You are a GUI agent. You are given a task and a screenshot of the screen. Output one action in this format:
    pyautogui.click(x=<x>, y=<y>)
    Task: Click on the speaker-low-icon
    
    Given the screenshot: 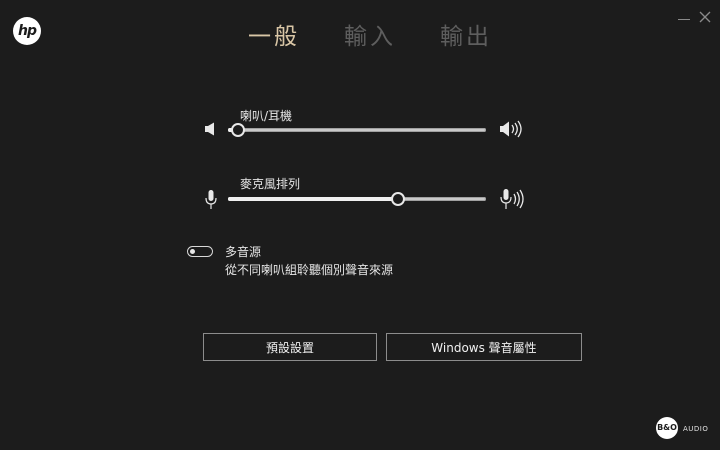 What is the action you would take?
    pyautogui.click(x=211, y=129)
    